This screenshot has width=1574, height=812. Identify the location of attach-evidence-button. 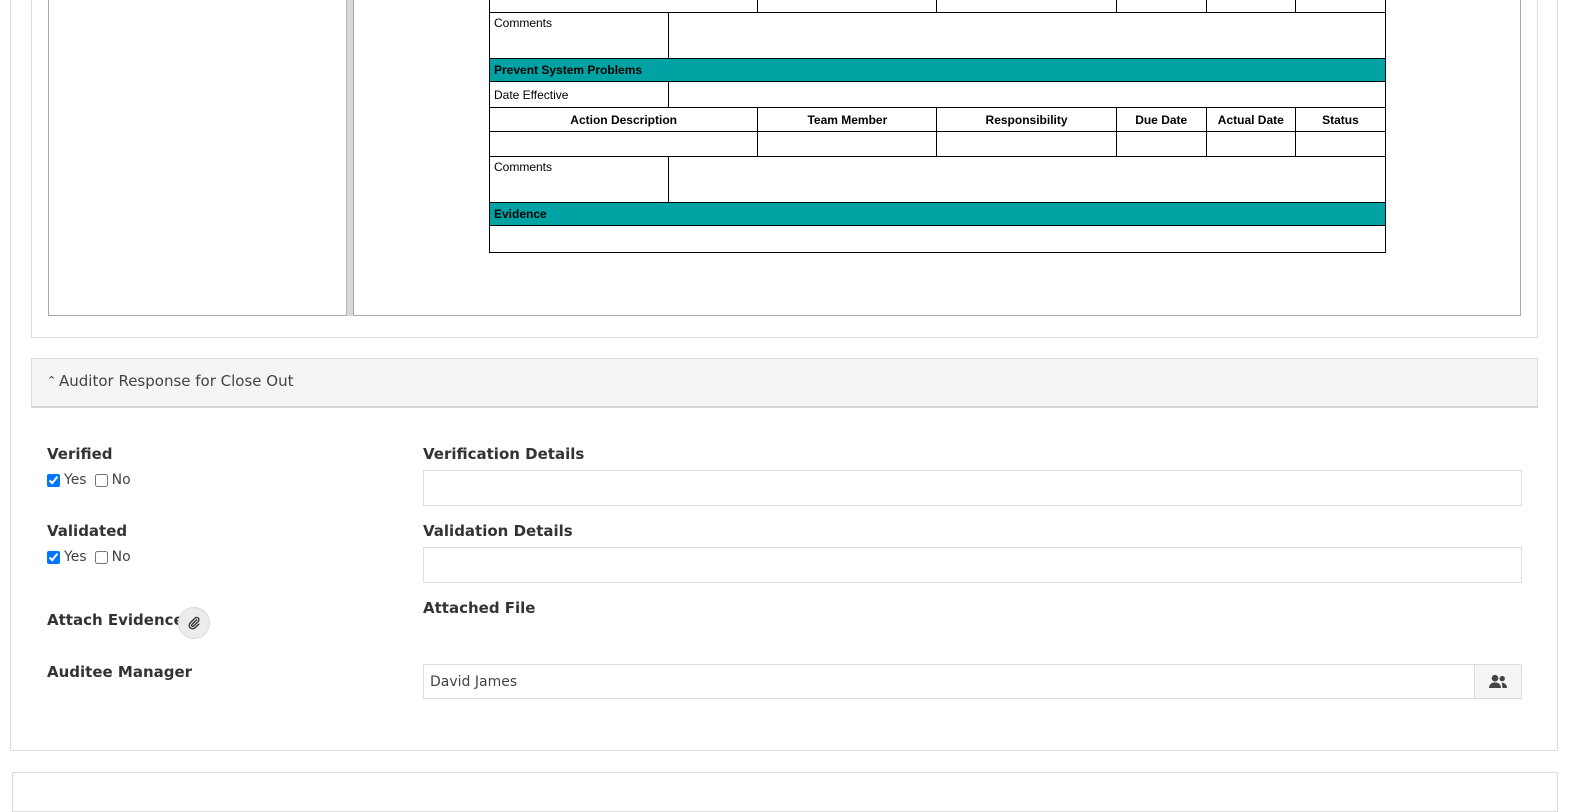
(194, 623).